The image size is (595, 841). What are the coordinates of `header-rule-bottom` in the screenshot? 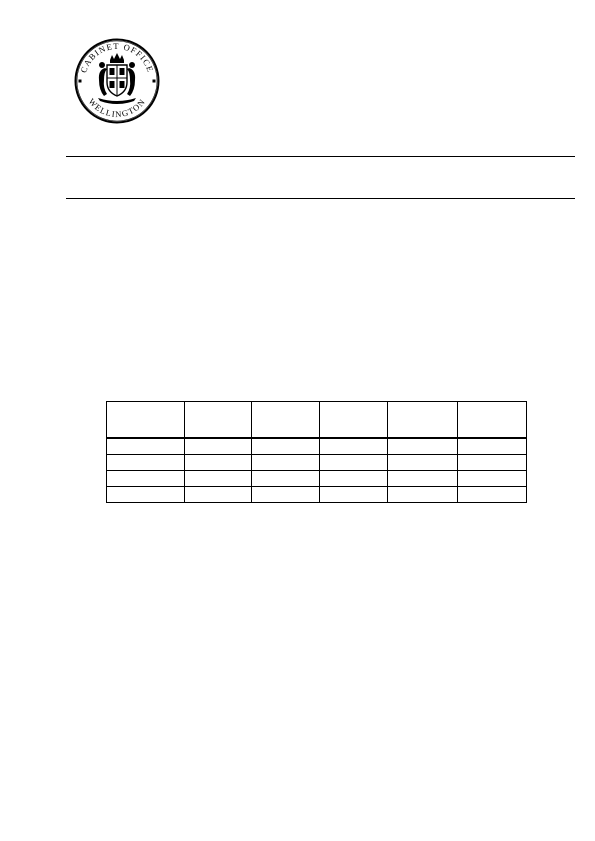 It's located at (320, 198).